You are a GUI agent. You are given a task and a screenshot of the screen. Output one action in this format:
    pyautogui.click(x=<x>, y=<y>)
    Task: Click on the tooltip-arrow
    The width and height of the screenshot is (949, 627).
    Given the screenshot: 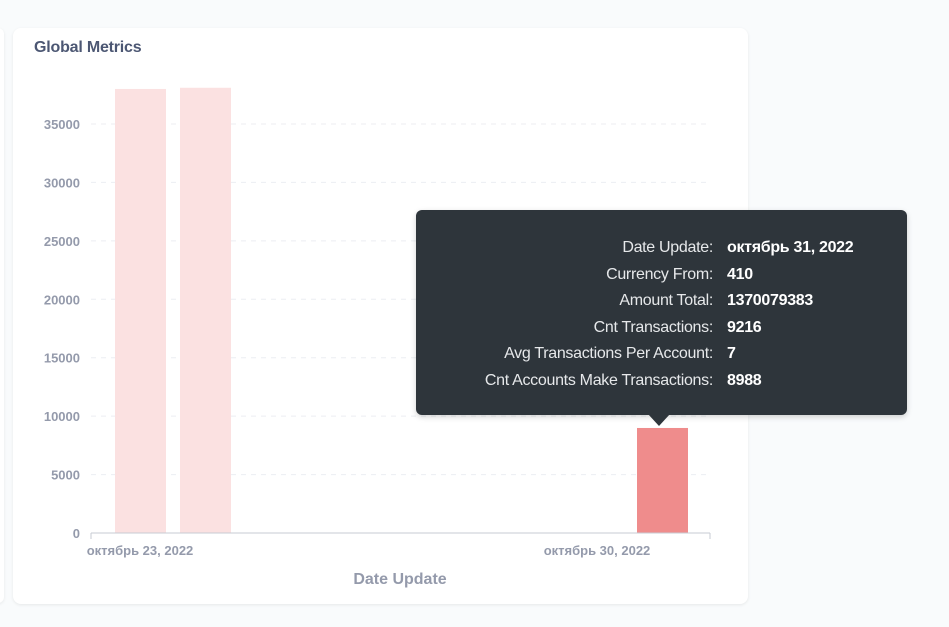 What is the action you would take?
    pyautogui.click(x=659, y=420)
    